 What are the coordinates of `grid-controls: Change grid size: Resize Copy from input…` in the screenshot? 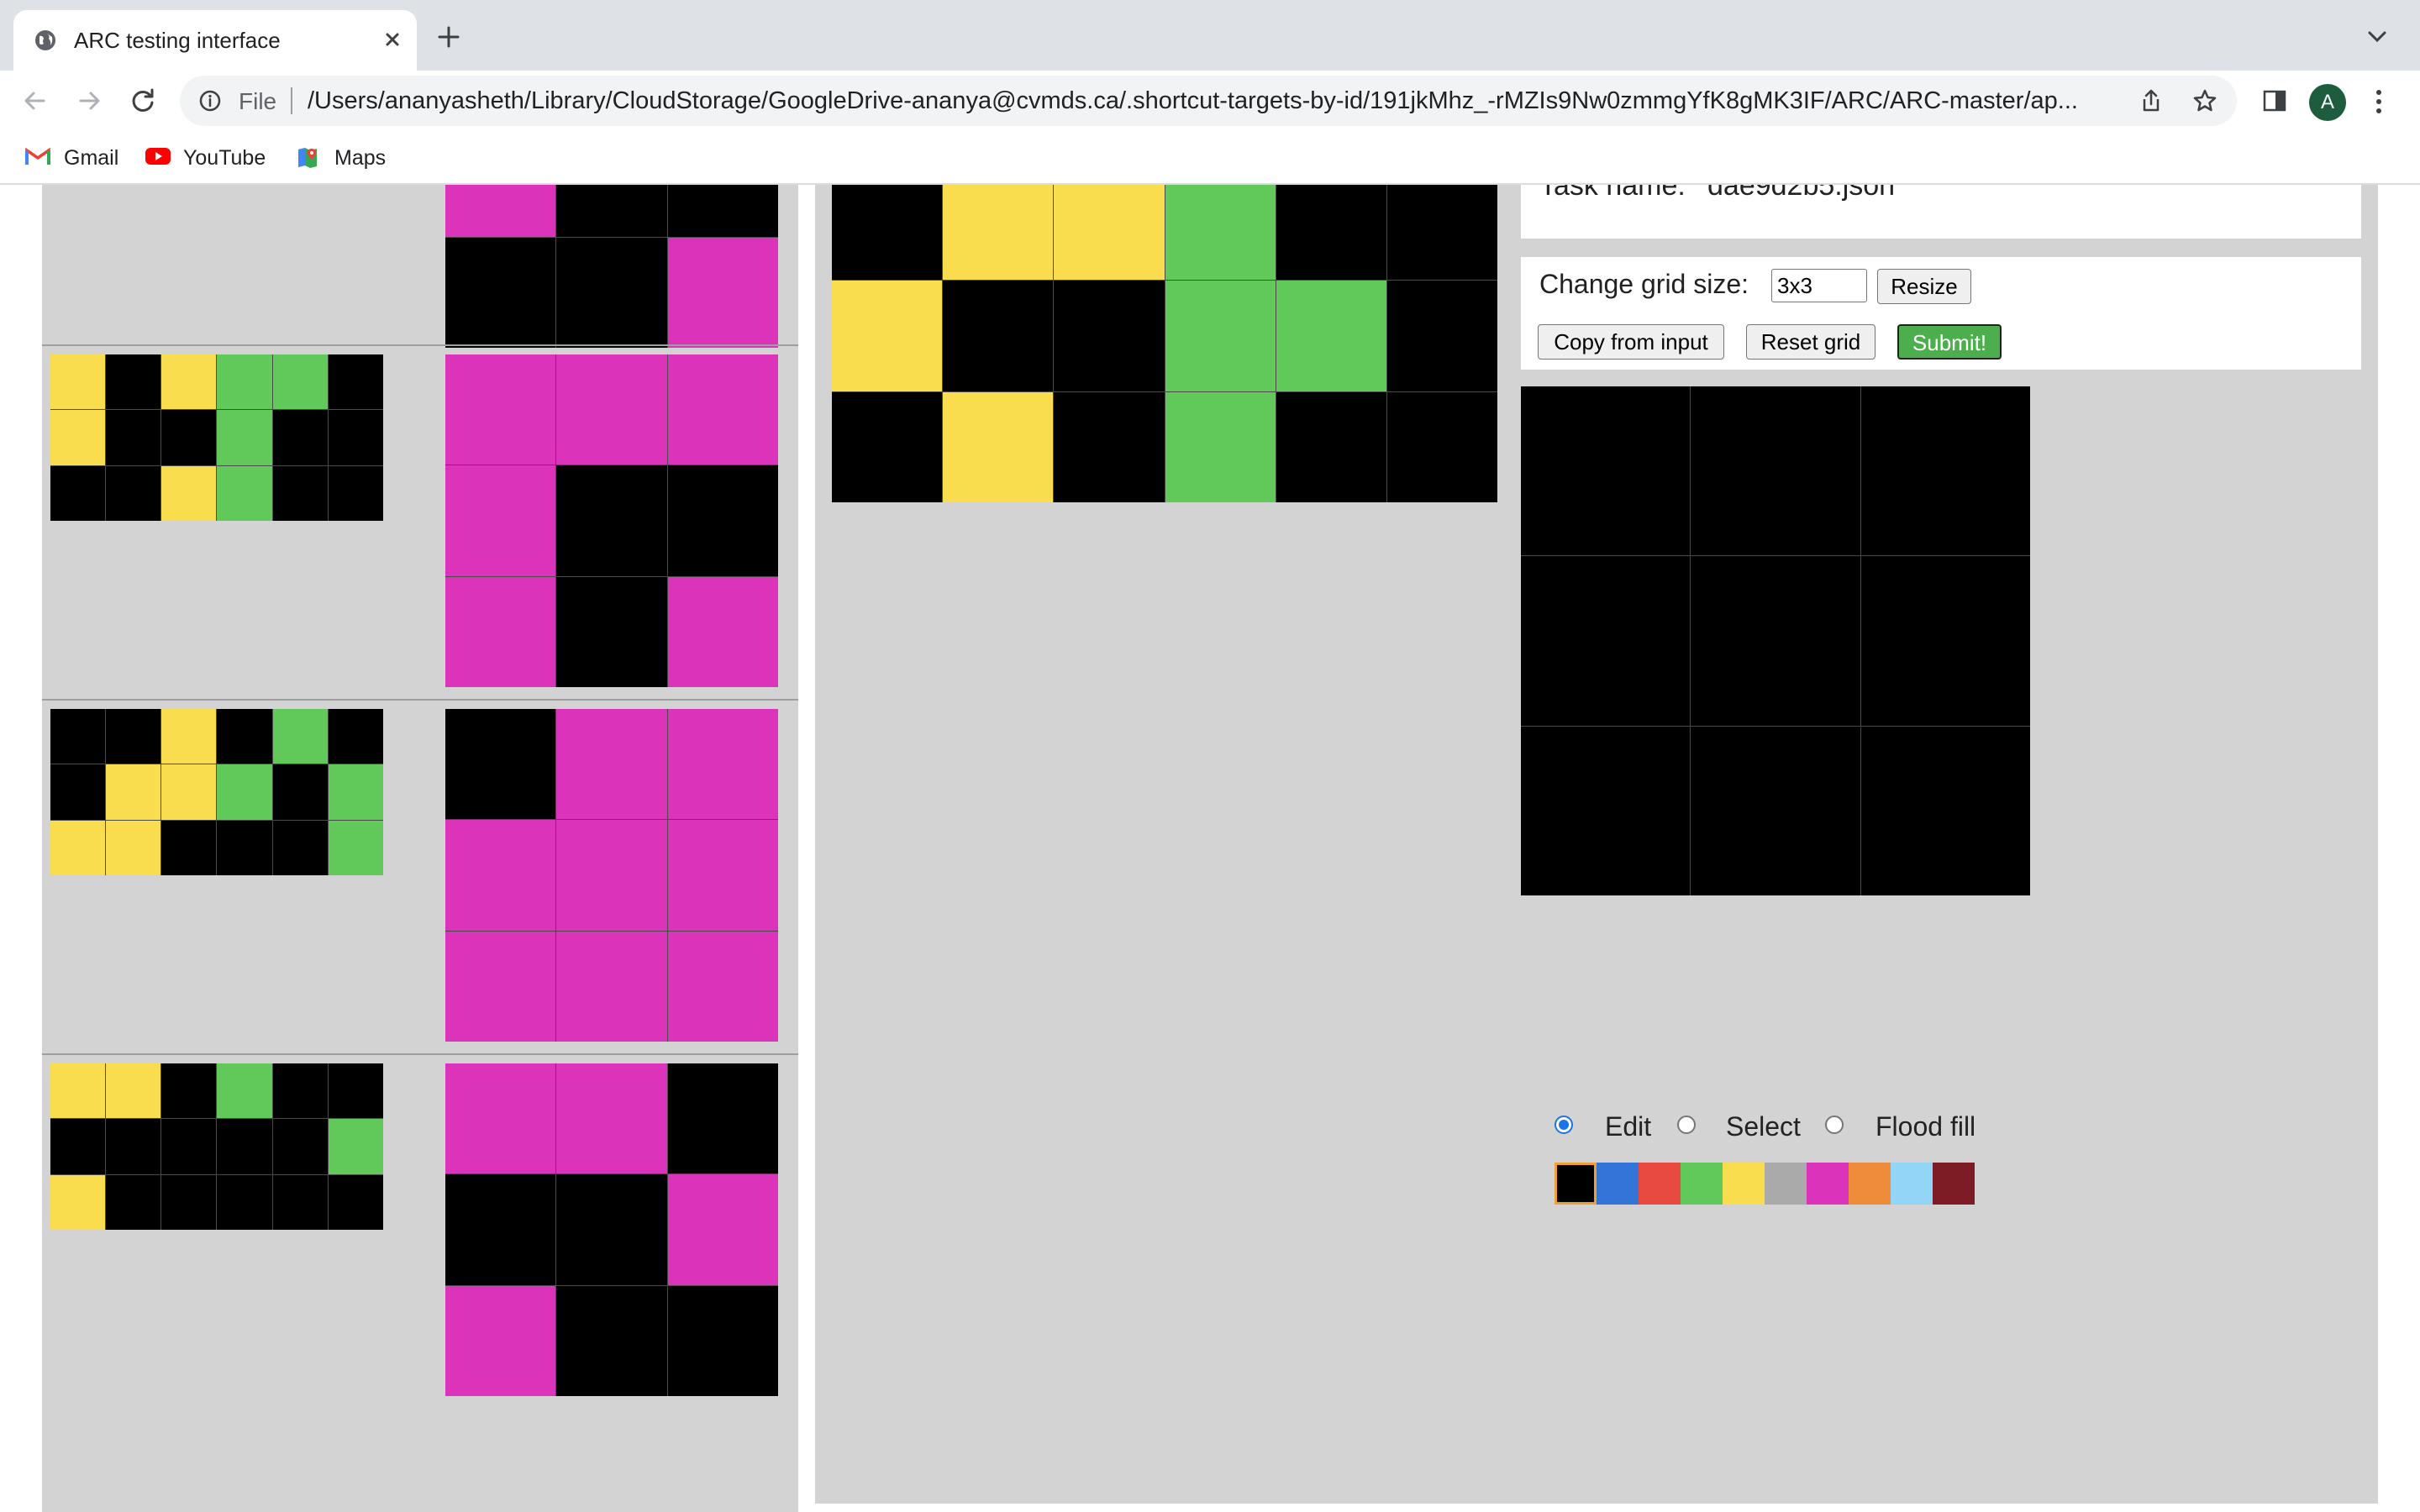 It's located at (1941, 313).